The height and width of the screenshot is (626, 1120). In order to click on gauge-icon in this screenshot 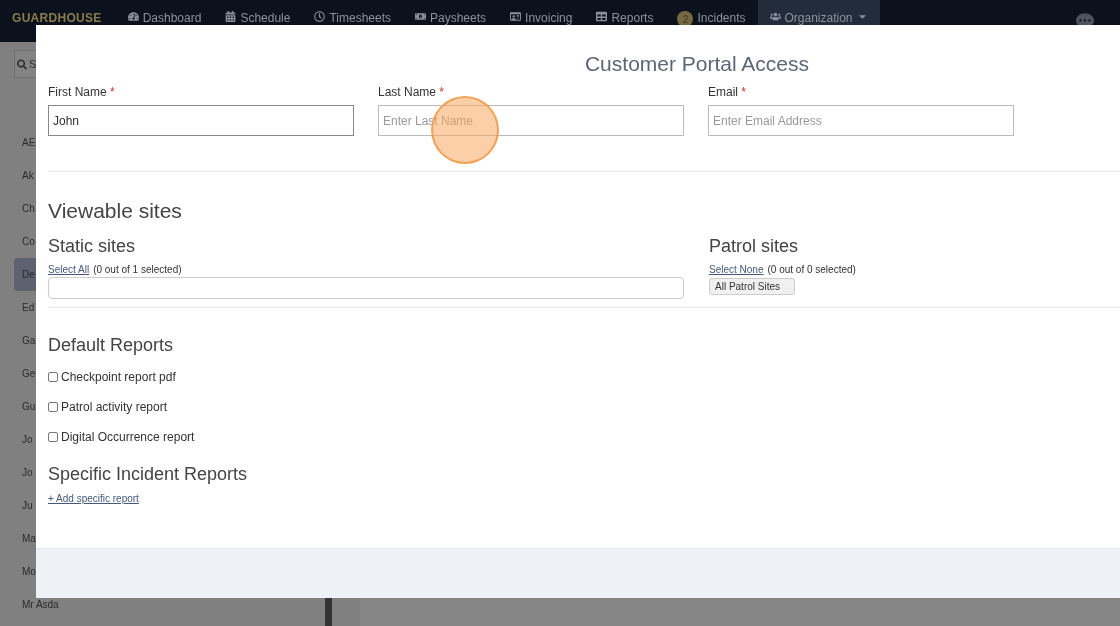, I will do `click(133, 16)`.